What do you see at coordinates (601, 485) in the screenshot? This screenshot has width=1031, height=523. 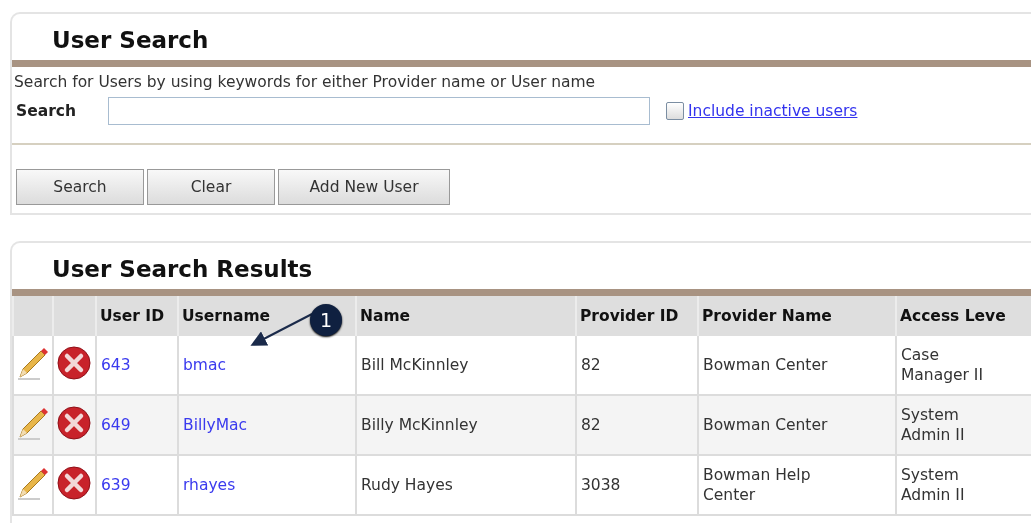 I see `table-cell: 3038` at bounding box center [601, 485].